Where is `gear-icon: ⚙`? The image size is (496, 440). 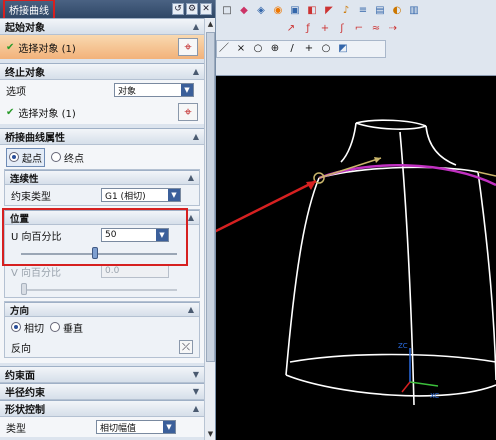 gear-icon: ⚙ is located at coordinates (192, 9).